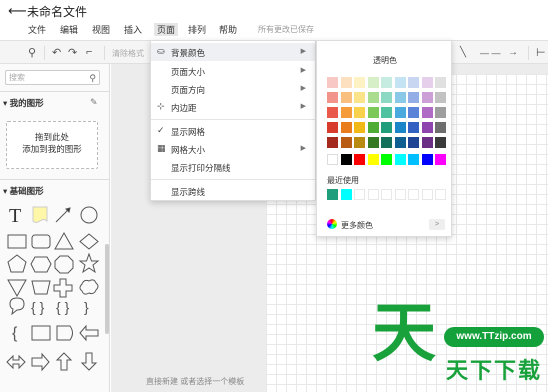  Describe the element at coordinates (128, 53) in the screenshot. I see `clear-format-button: 清除格式` at that location.